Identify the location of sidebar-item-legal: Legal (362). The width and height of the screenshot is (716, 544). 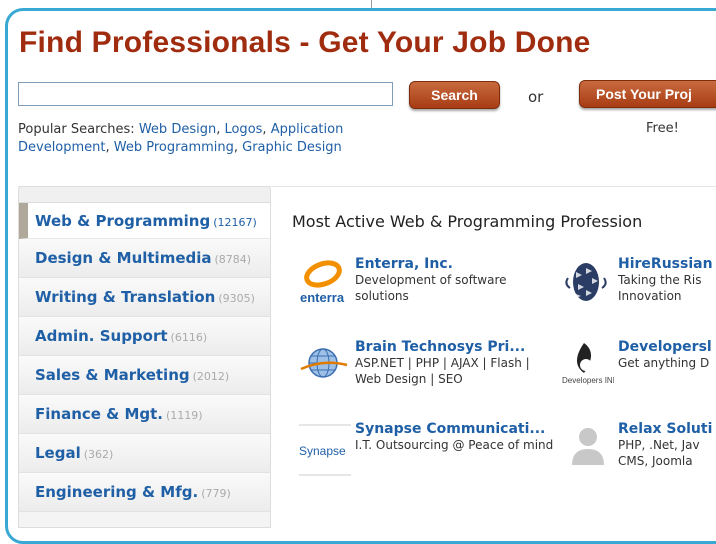
(144, 453).